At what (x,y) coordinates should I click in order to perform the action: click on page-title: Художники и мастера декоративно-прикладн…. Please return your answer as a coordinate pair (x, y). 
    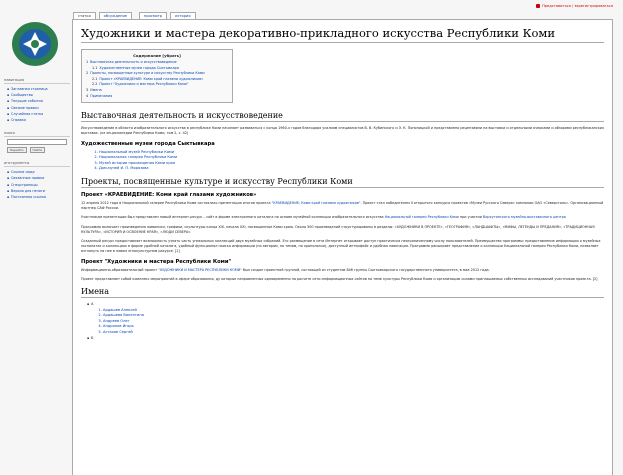
    Looking at the image, I should click on (342, 34).